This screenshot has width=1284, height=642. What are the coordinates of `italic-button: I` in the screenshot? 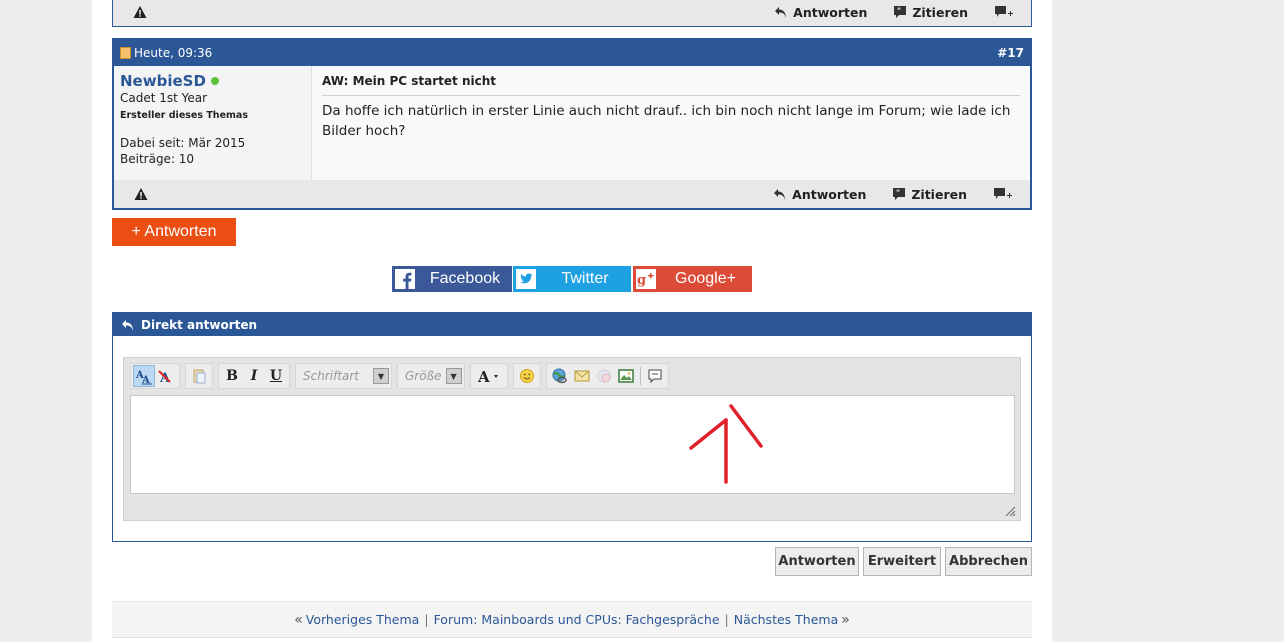 It's located at (254, 376).